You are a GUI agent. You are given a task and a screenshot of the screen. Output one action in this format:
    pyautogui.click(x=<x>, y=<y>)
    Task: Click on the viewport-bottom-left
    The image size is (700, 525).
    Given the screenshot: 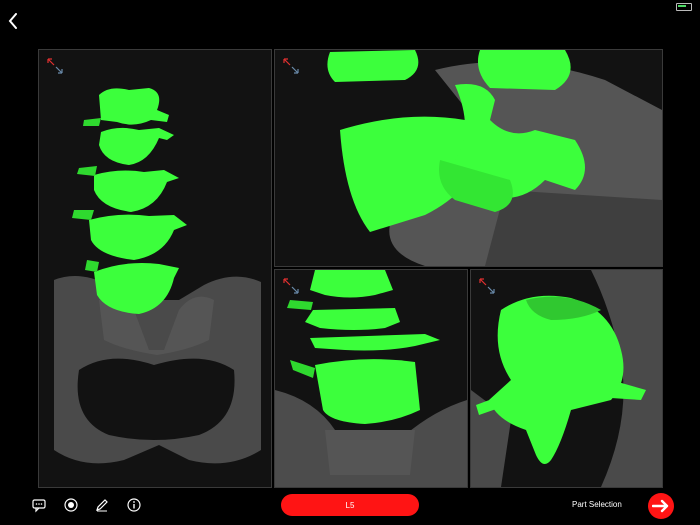 What is the action you would take?
    pyautogui.click(x=371, y=378)
    